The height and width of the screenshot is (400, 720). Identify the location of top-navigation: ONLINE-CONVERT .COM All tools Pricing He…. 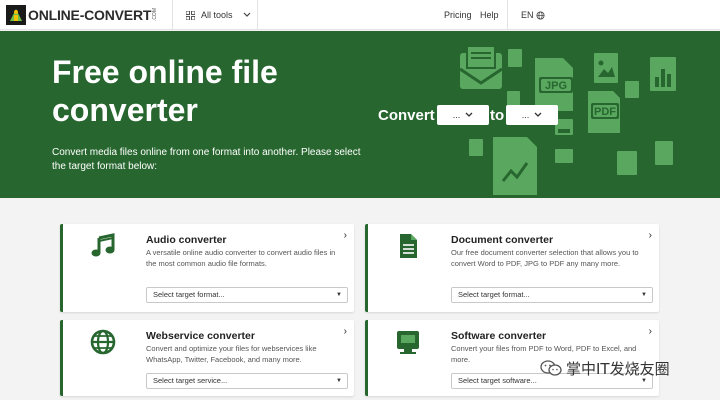
(360, 15).